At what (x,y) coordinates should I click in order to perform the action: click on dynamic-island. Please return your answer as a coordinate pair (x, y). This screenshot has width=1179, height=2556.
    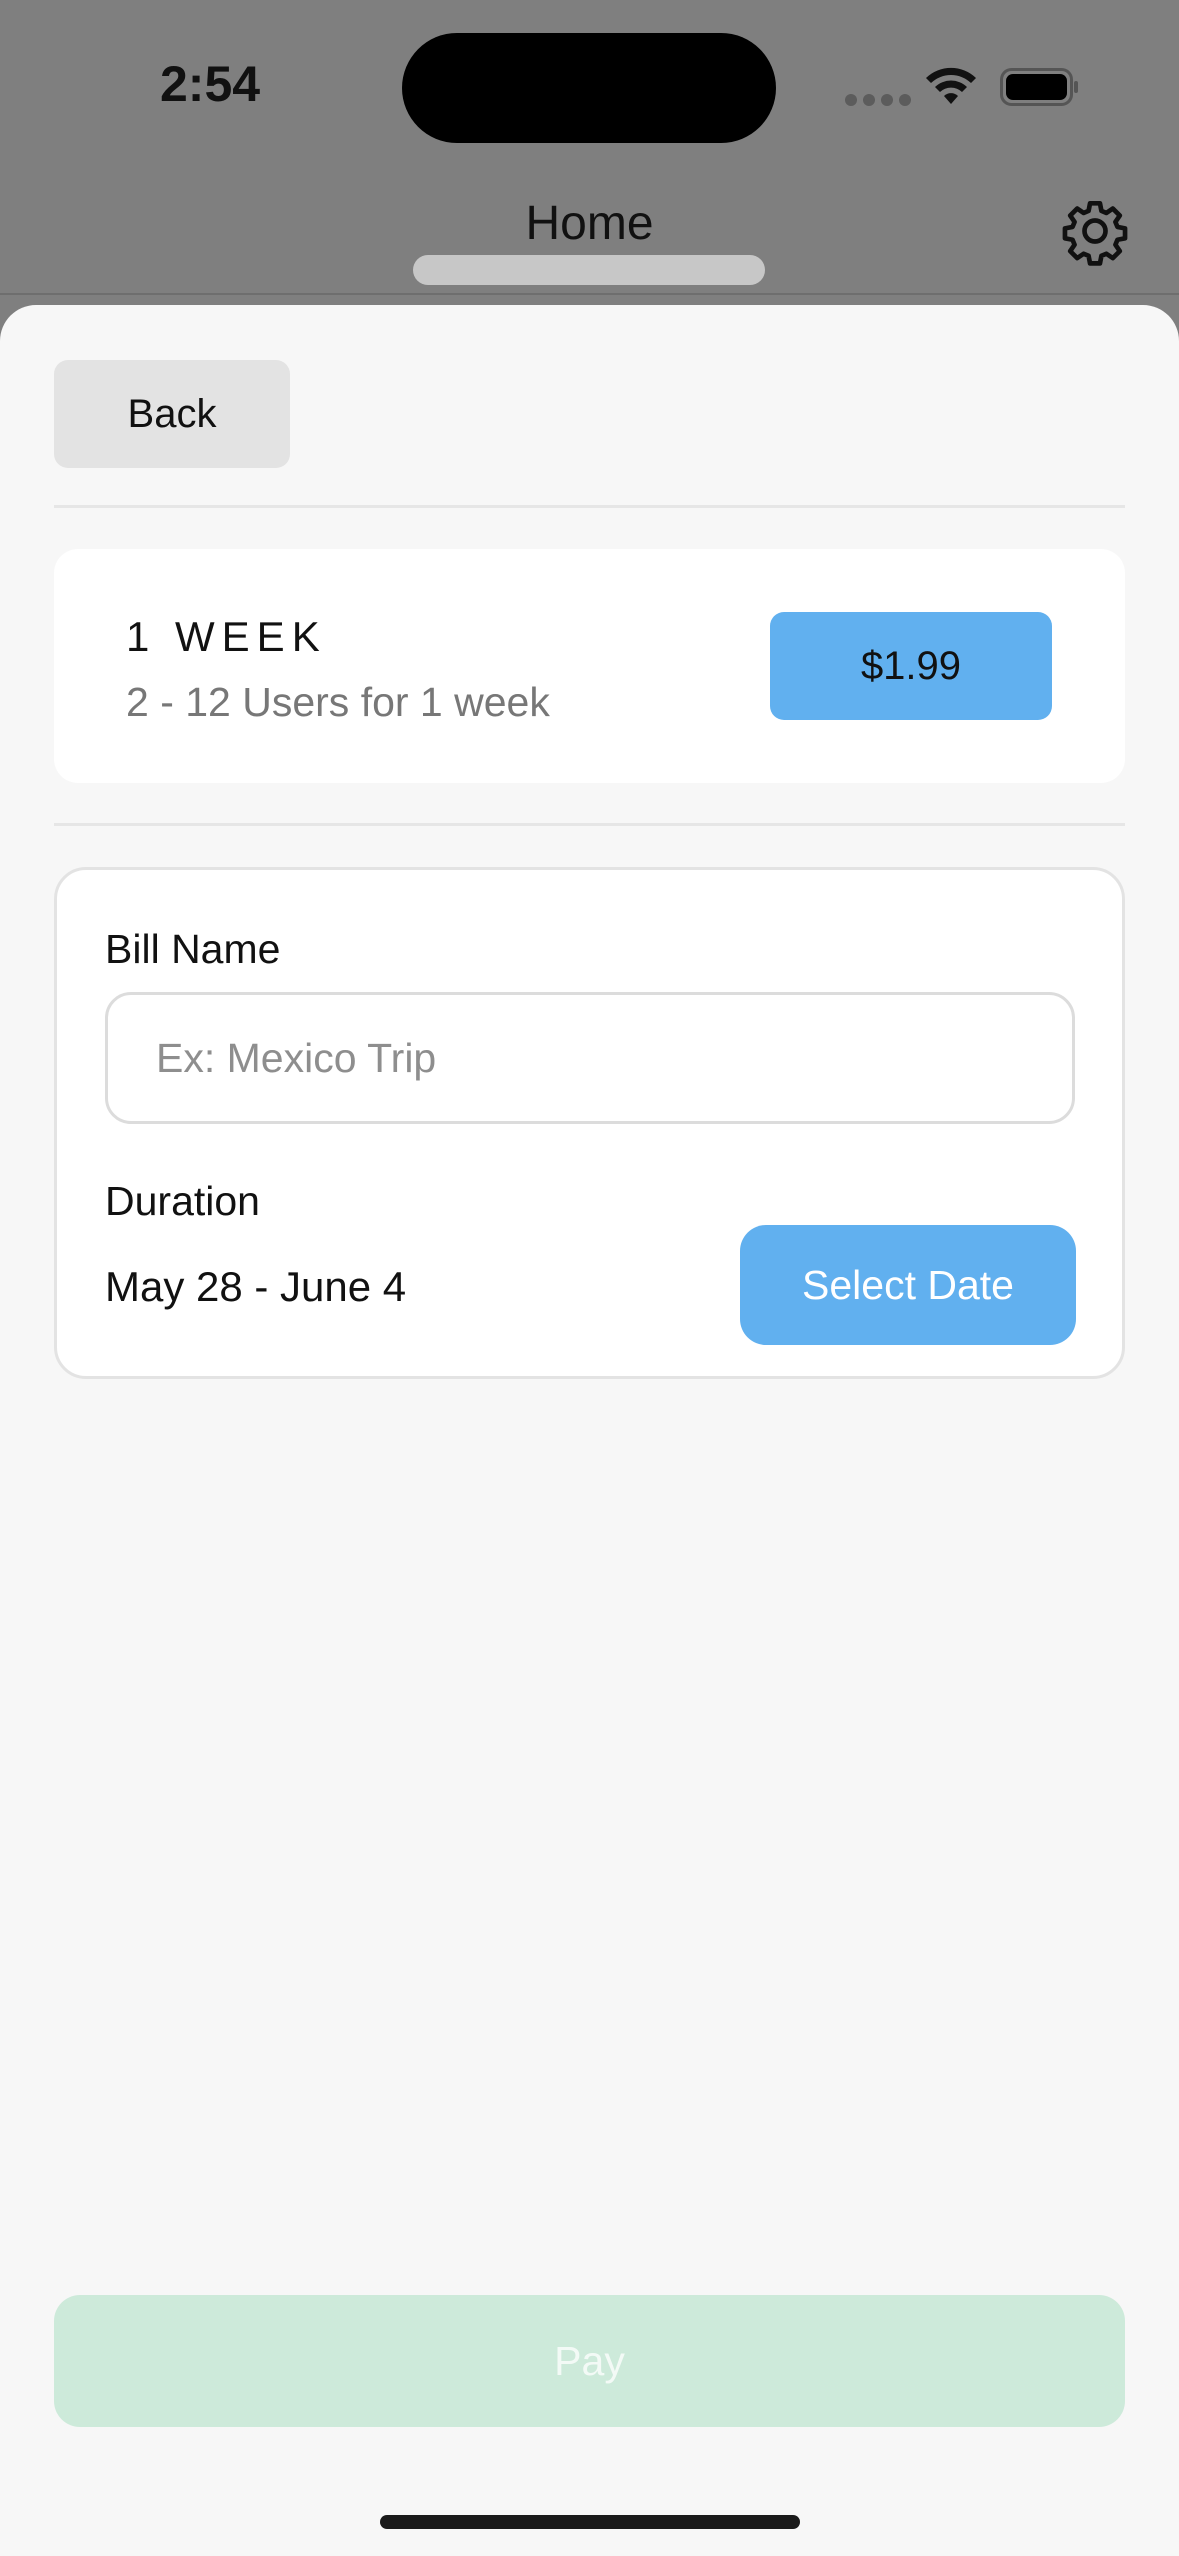
    Looking at the image, I should click on (589, 88).